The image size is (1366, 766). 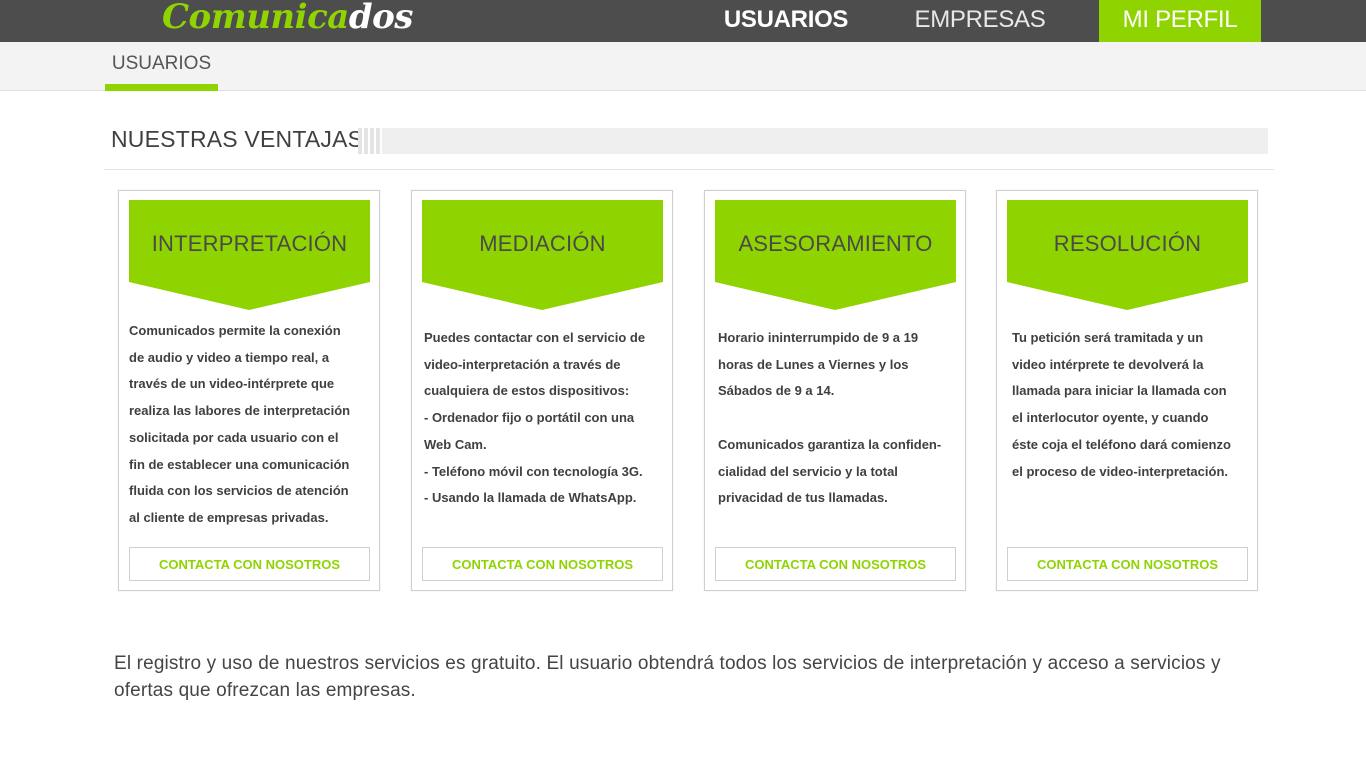 I want to click on logo-text-part1: Comunica, so click(x=255, y=18).